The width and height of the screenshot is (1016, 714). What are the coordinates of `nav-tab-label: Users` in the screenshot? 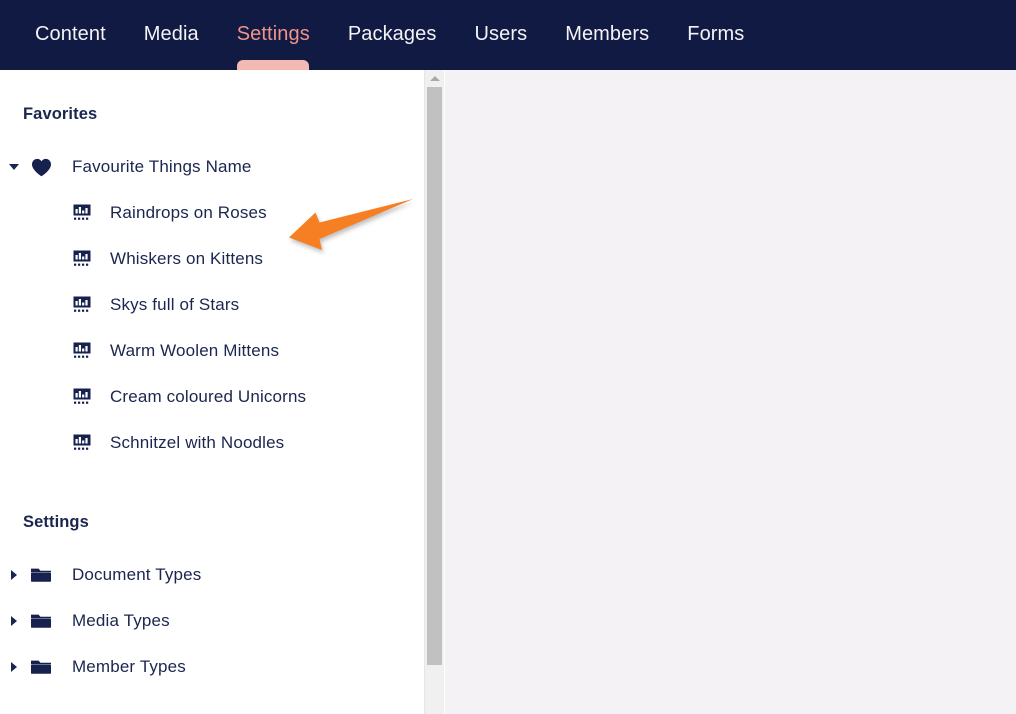 It's located at (501, 34).